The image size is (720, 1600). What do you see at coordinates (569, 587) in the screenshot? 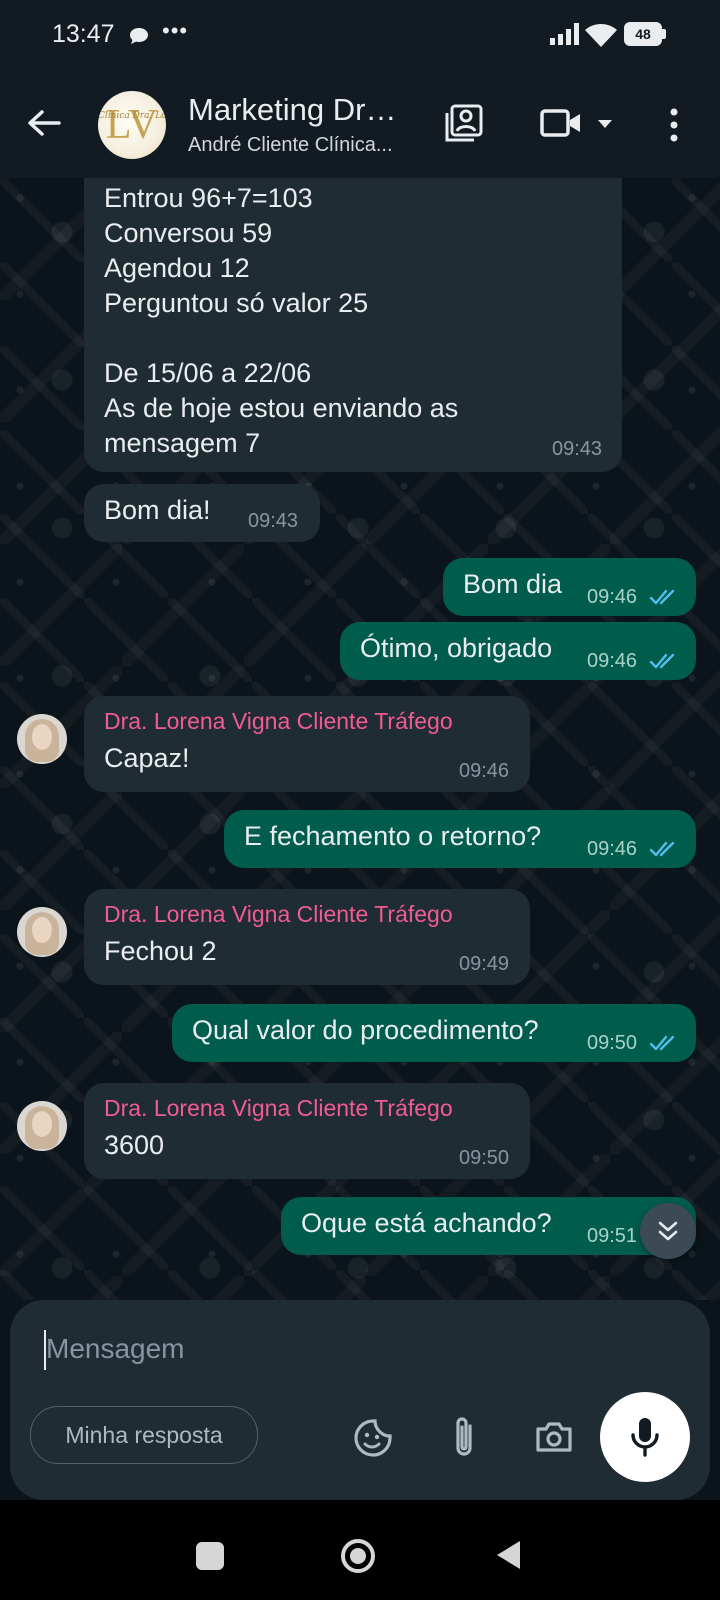
I see `message-bubble: Bom dia 09:46` at bounding box center [569, 587].